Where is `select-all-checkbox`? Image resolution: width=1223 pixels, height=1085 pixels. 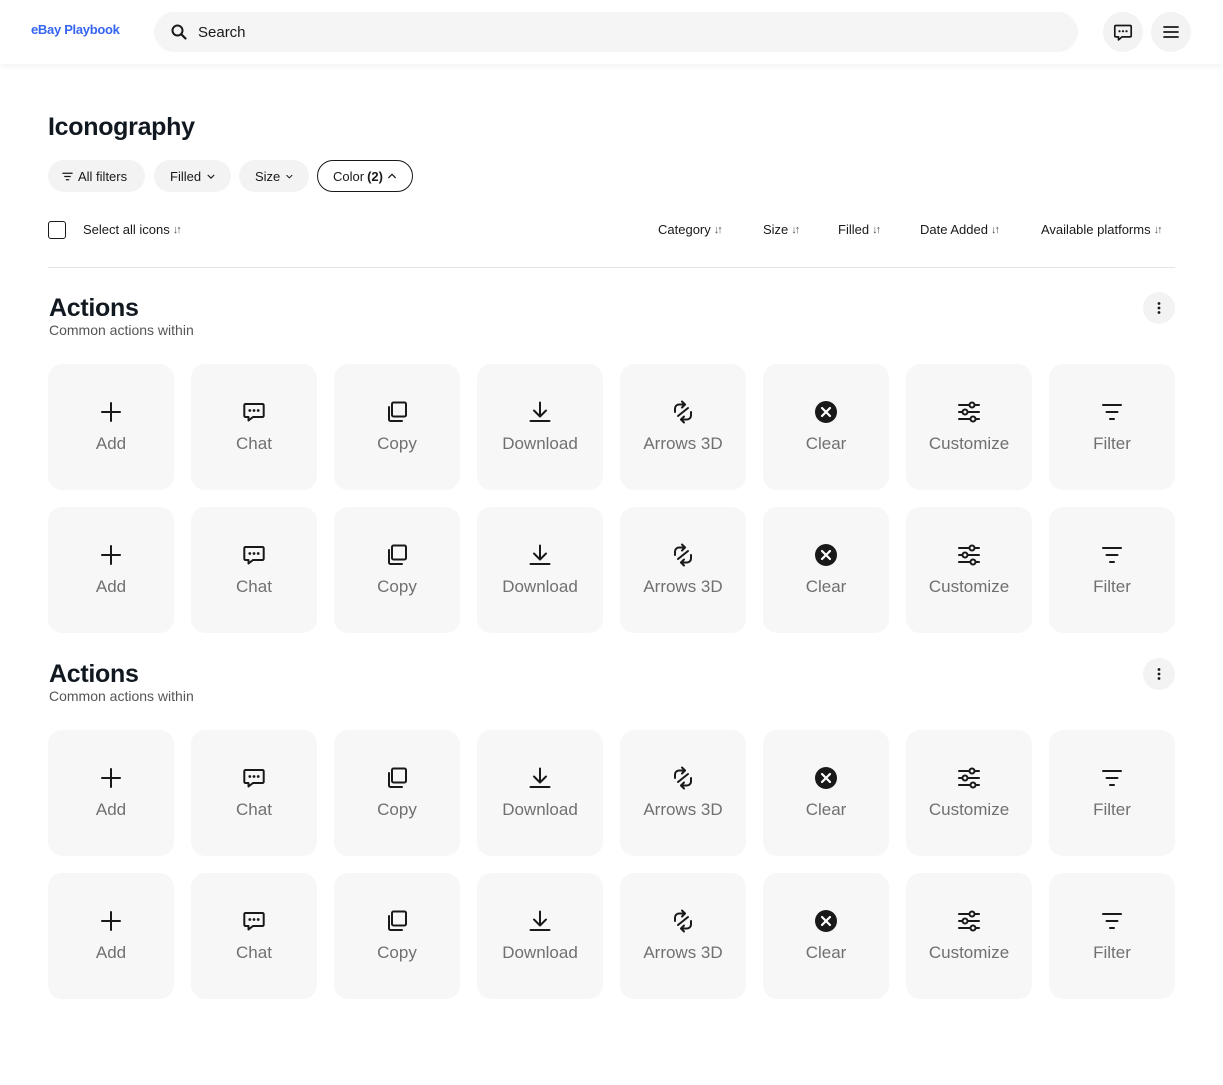
select-all-checkbox is located at coordinates (57, 230).